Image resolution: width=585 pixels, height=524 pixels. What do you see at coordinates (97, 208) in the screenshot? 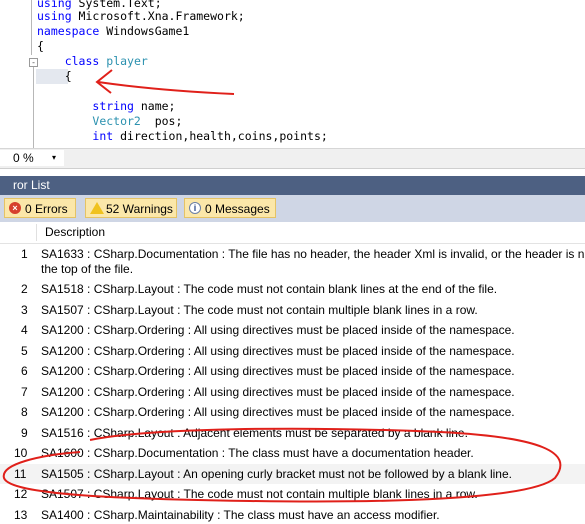
I see `warning-icon` at bounding box center [97, 208].